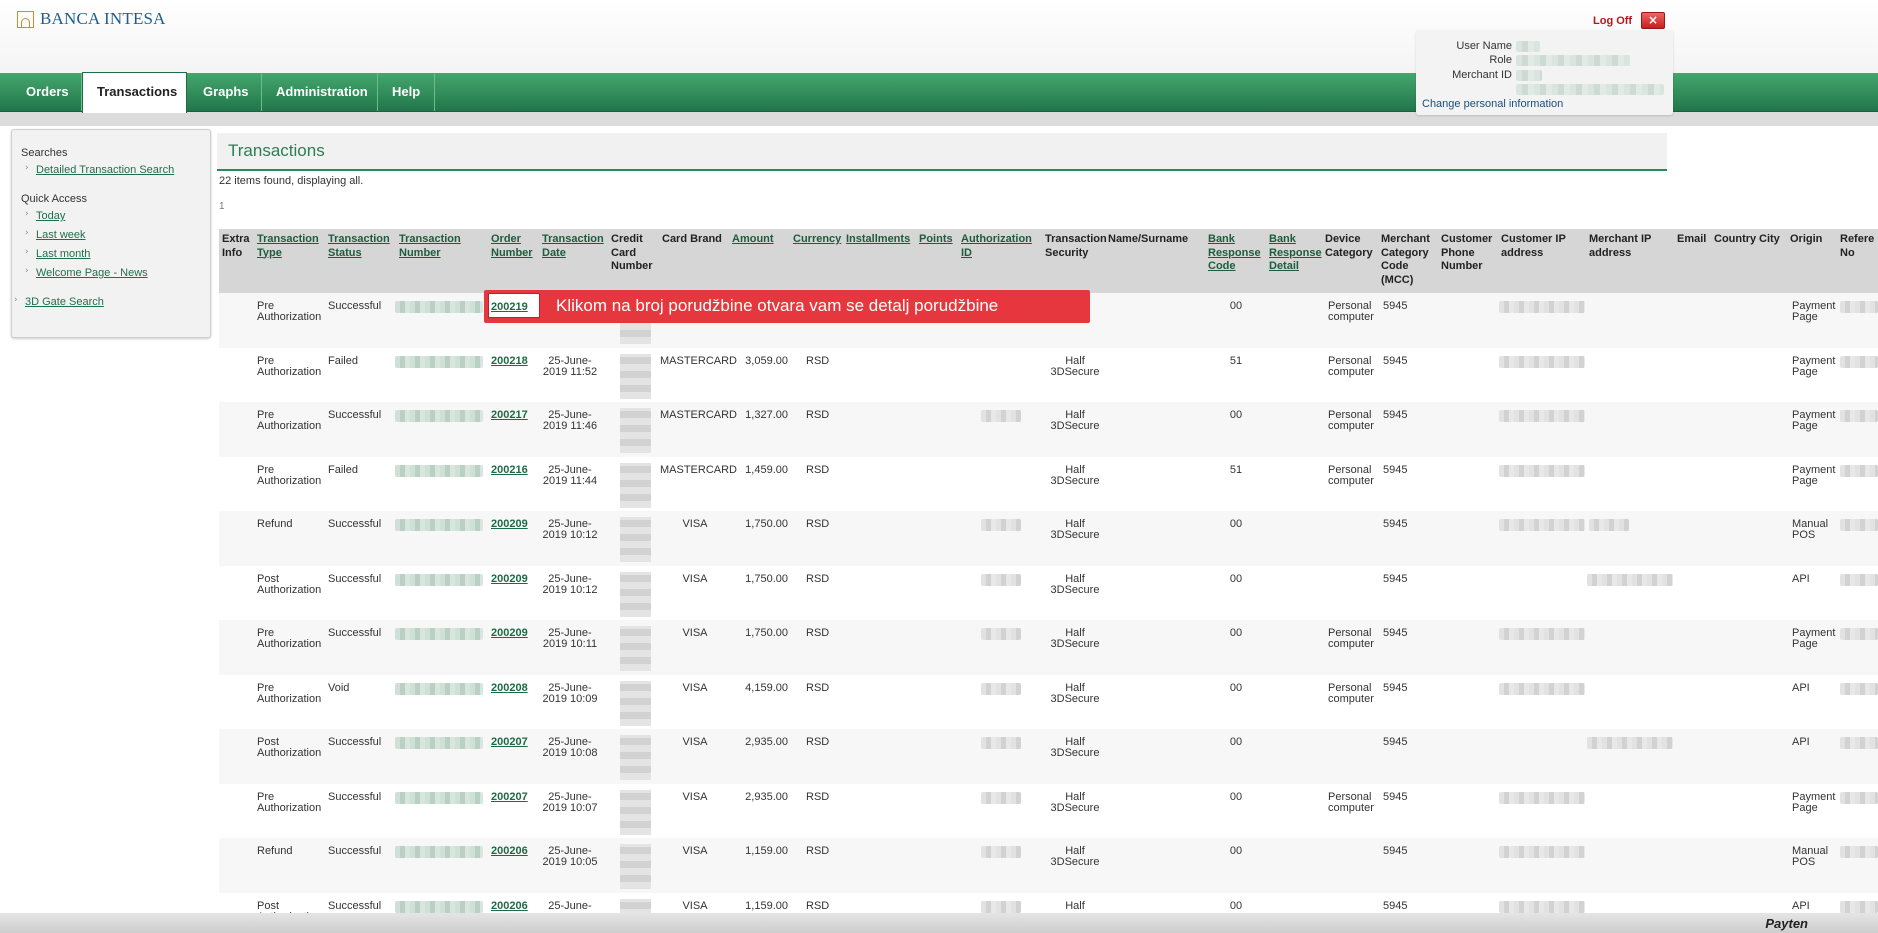  Describe the element at coordinates (103, 18) in the screenshot. I see `brand-name: BANCA INTESA` at that location.